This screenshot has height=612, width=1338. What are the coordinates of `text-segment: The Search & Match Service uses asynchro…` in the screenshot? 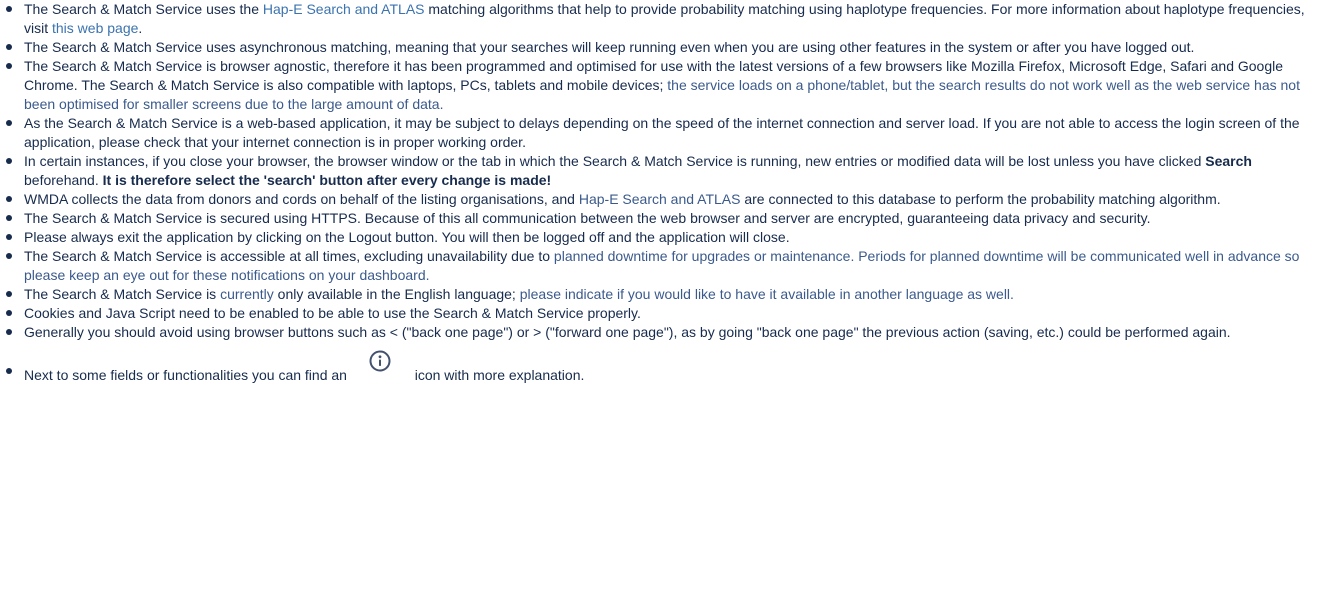 It's located at (609, 47).